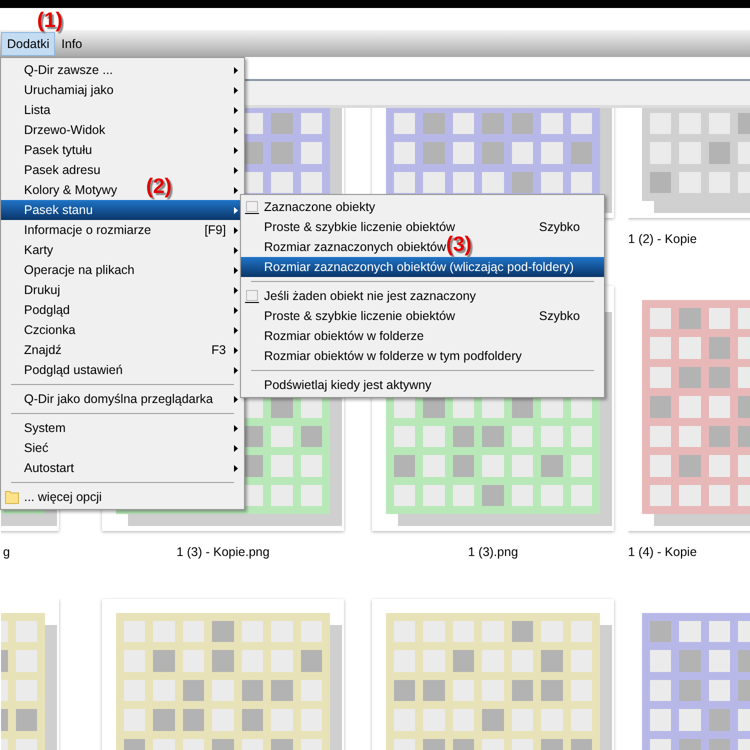 This screenshot has height=750, width=750. What do you see at coordinates (122, 497) in the screenshot?
I see `menu-item: ... więcej opcji` at bounding box center [122, 497].